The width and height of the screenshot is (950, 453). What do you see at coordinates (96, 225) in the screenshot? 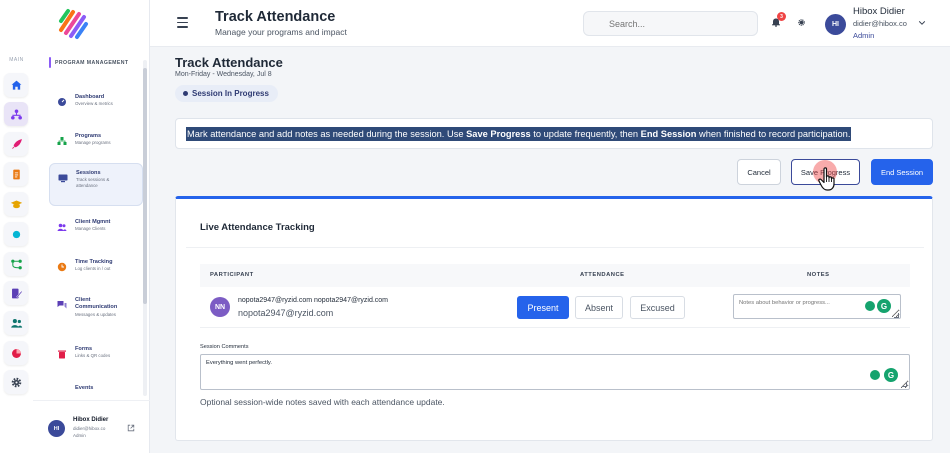
I see `sidebar-item-client-mgmnt: Client Mgmnt Manage Clients` at bounding box center [96, 225].